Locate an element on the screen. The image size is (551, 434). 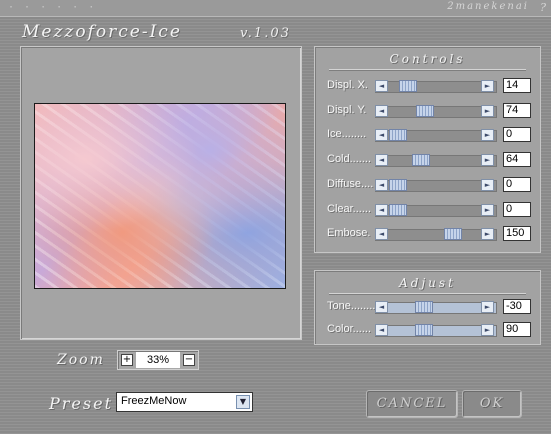
control-value-field: 74 is located at coordinates (517, 110).